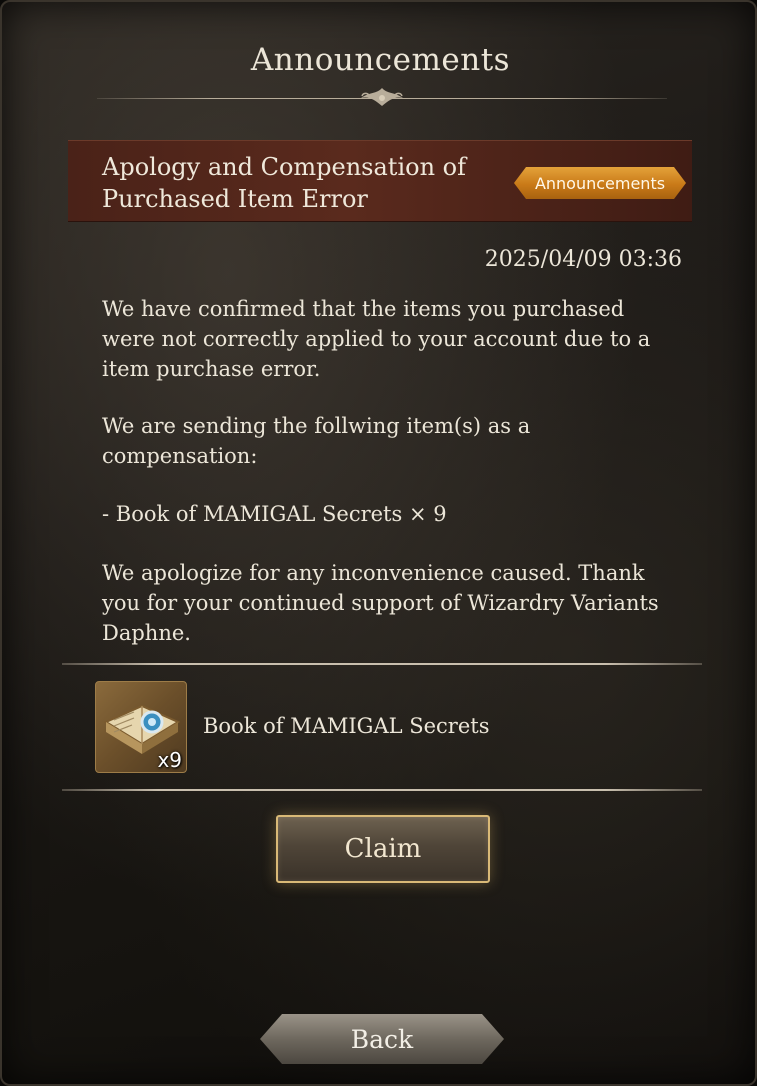 This screenshot has height=1086, width=757. I want to click on claim-button: Claim, so click(383, 849).